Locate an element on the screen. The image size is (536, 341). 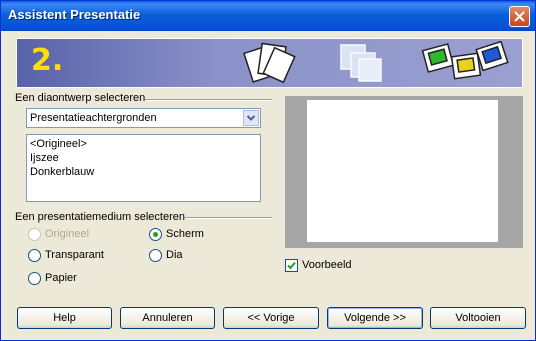
chevron-down-icon is located at coordinates (251, 118).